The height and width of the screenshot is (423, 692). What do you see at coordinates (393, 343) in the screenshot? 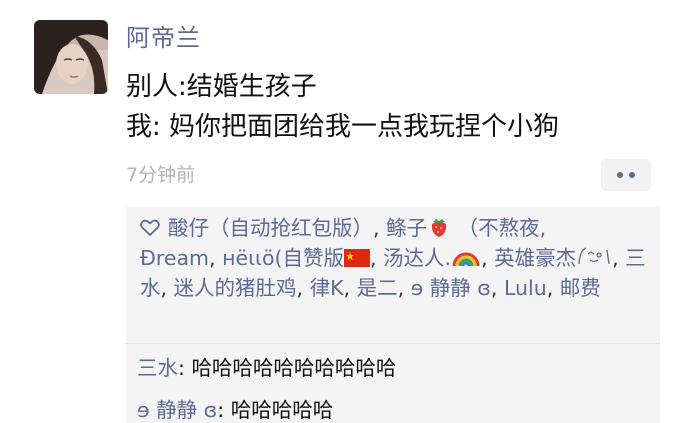
I see `divider` at bounding box center [393, 343].